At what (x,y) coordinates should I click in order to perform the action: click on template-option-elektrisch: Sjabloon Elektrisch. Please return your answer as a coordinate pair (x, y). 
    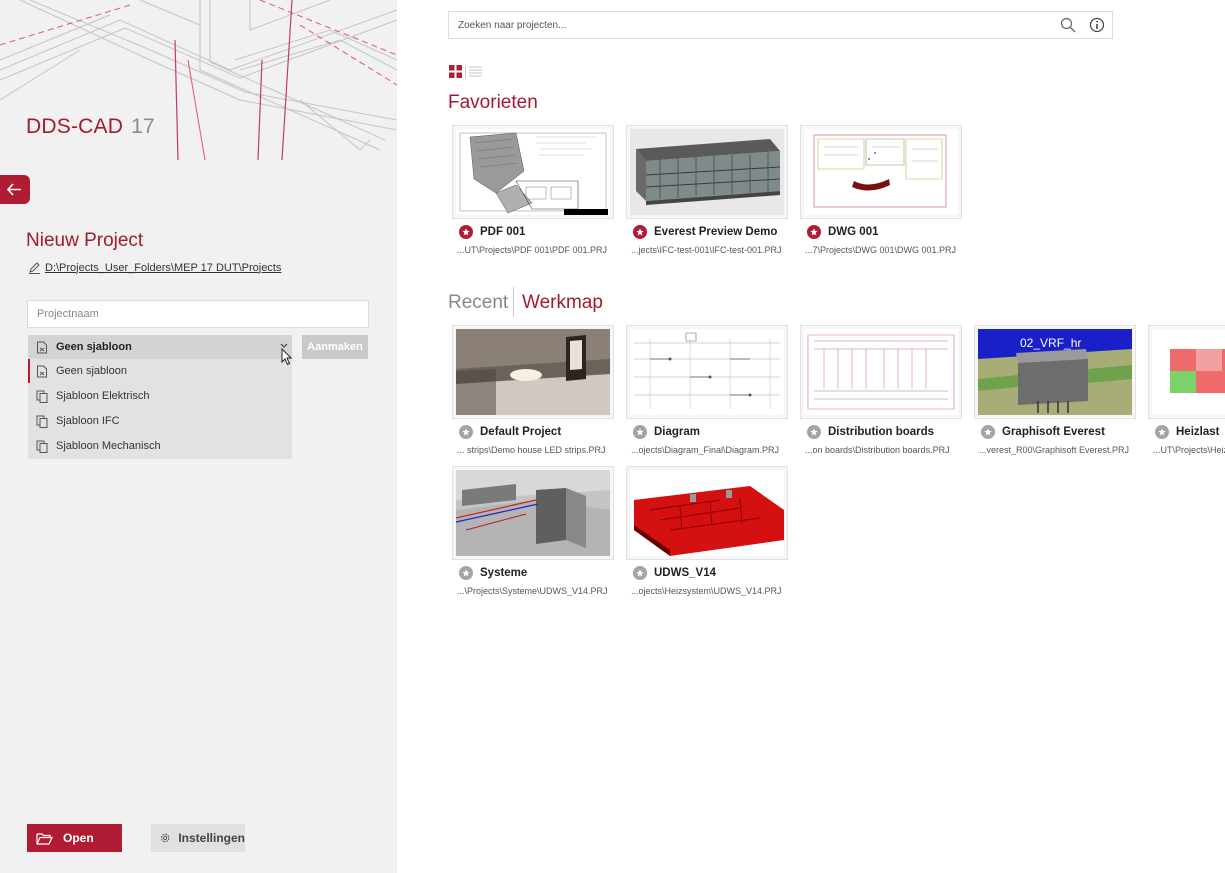
    Looking at the image, I should click on (160, 396).